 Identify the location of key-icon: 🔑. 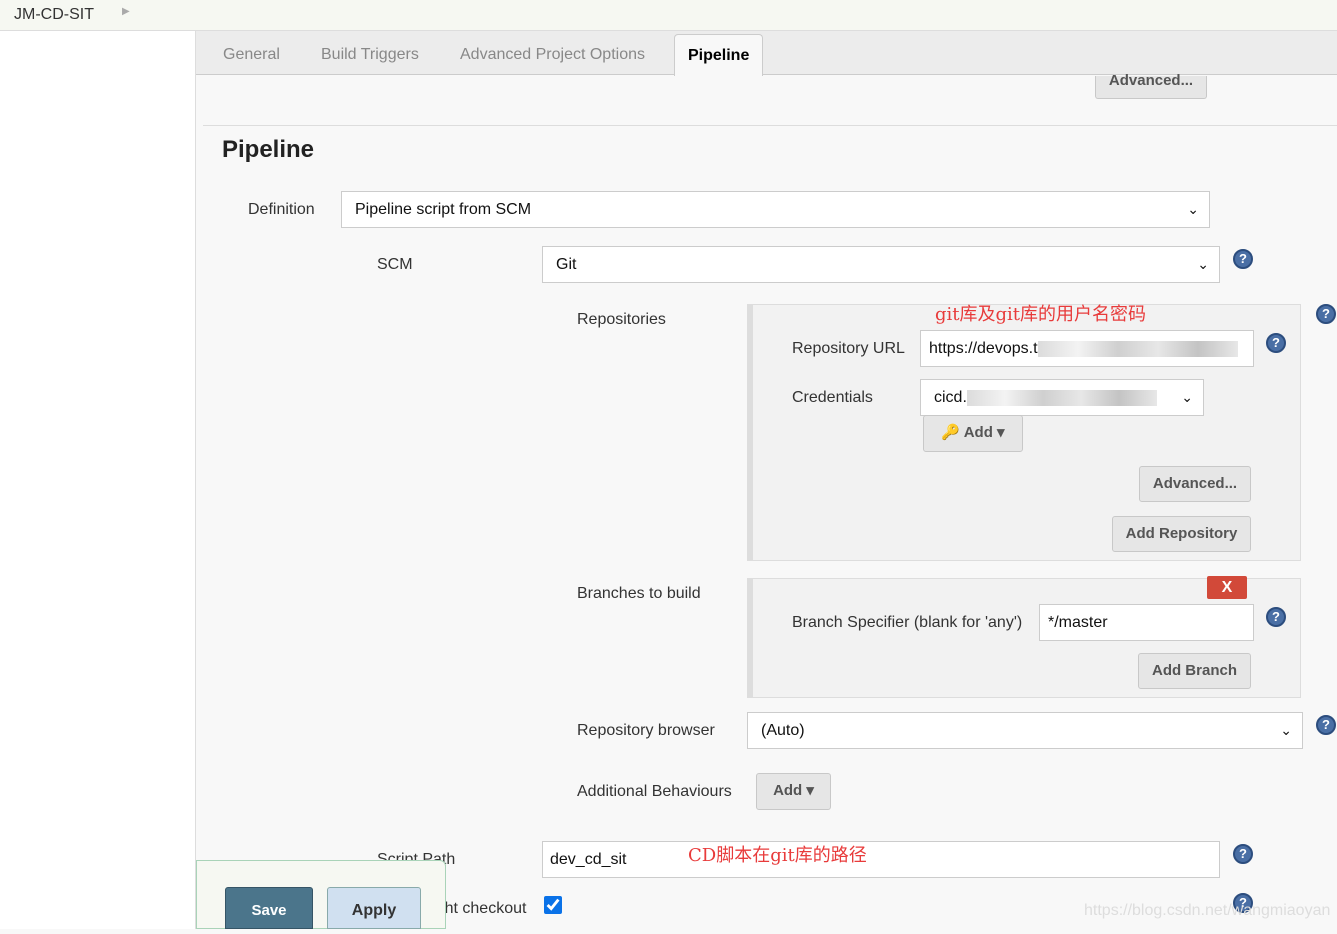
(951, 432).